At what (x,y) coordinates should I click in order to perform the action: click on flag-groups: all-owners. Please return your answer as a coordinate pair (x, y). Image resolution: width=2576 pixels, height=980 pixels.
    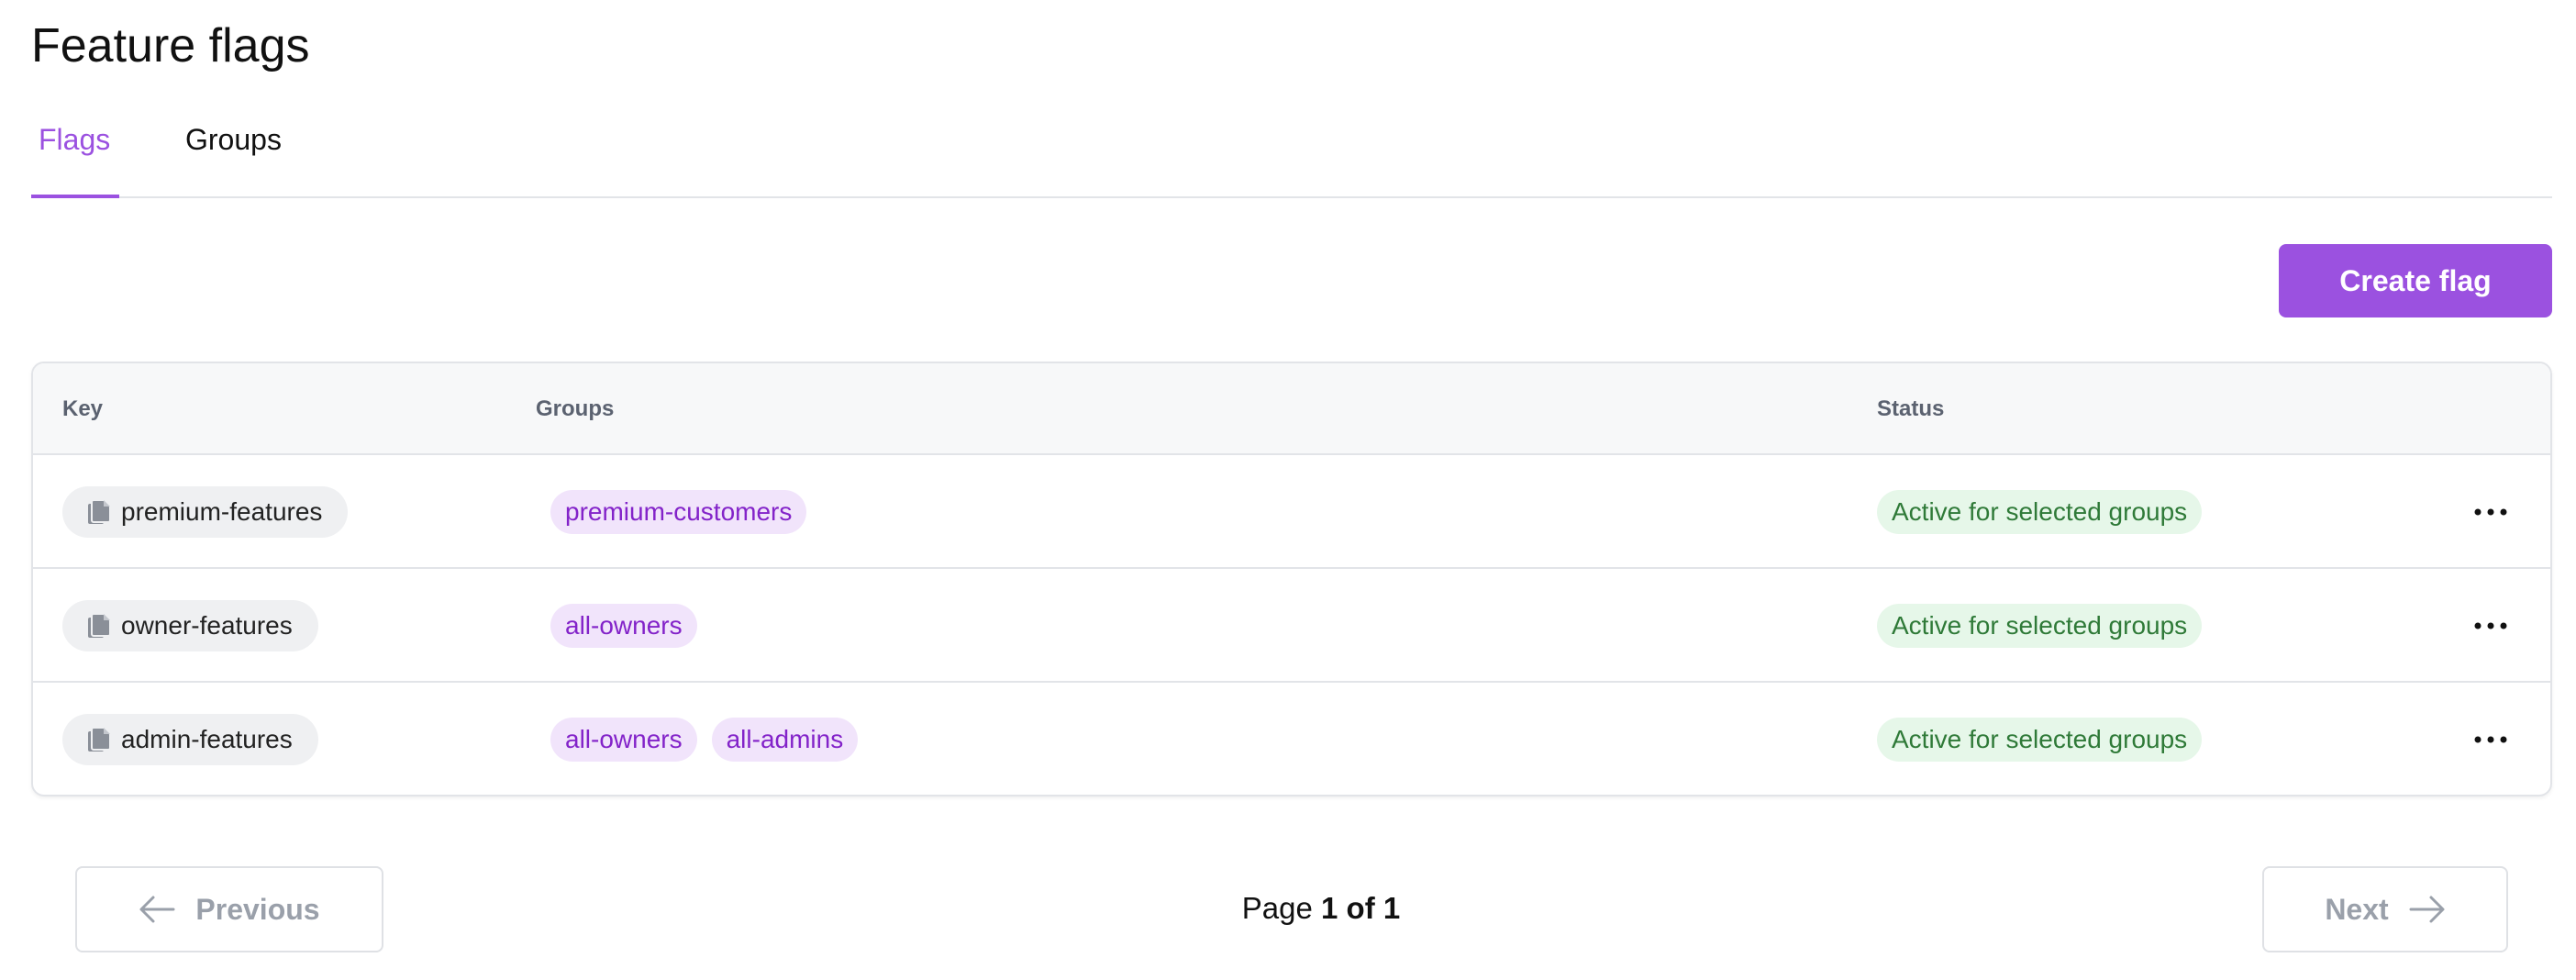
    Looking at the image, I should click on (623, 626).